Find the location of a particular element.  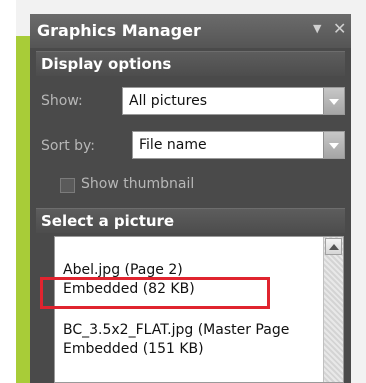

select-picture-title: Select a picture is located at coordinates (108, 221).